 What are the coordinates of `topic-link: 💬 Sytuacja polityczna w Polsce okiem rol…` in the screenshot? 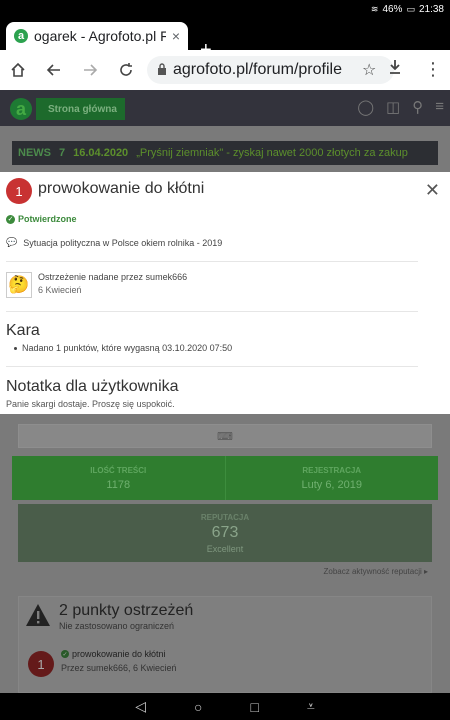 It's located at (114, 242).